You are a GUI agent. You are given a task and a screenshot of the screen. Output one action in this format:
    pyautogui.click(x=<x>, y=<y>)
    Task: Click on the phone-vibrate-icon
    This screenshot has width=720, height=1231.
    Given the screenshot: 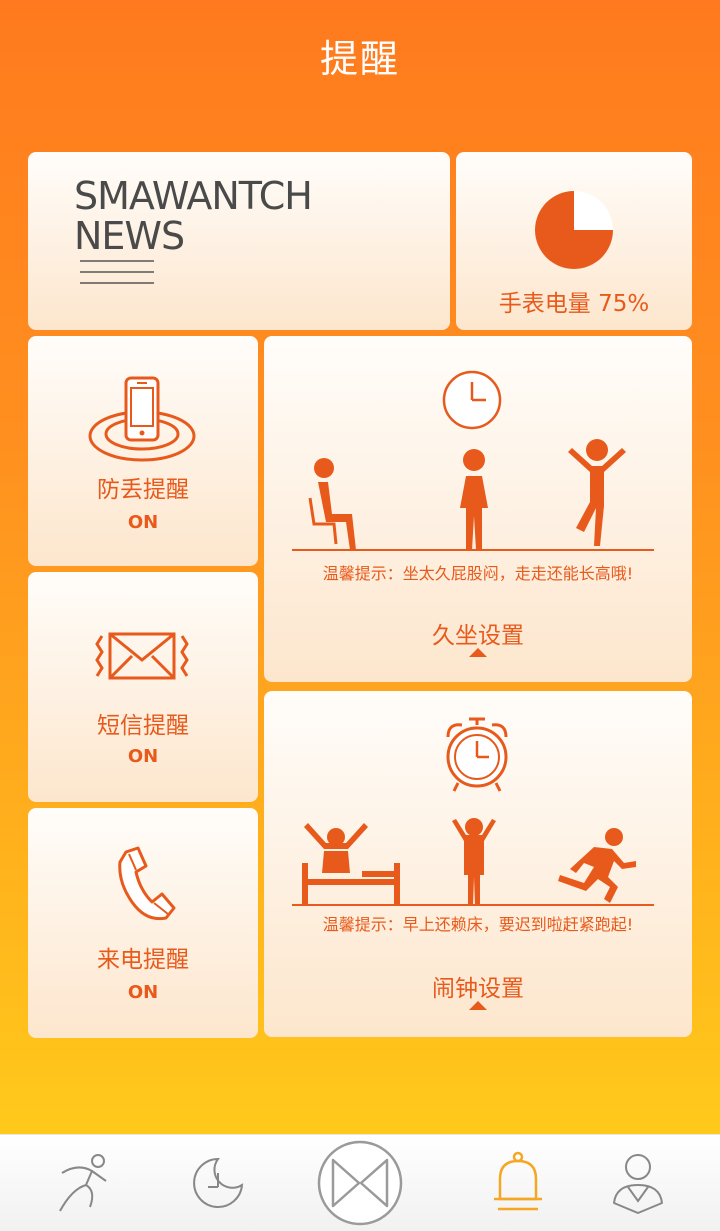 What is the action you would take?
    pyautogui.click(x=142, y=419)
    